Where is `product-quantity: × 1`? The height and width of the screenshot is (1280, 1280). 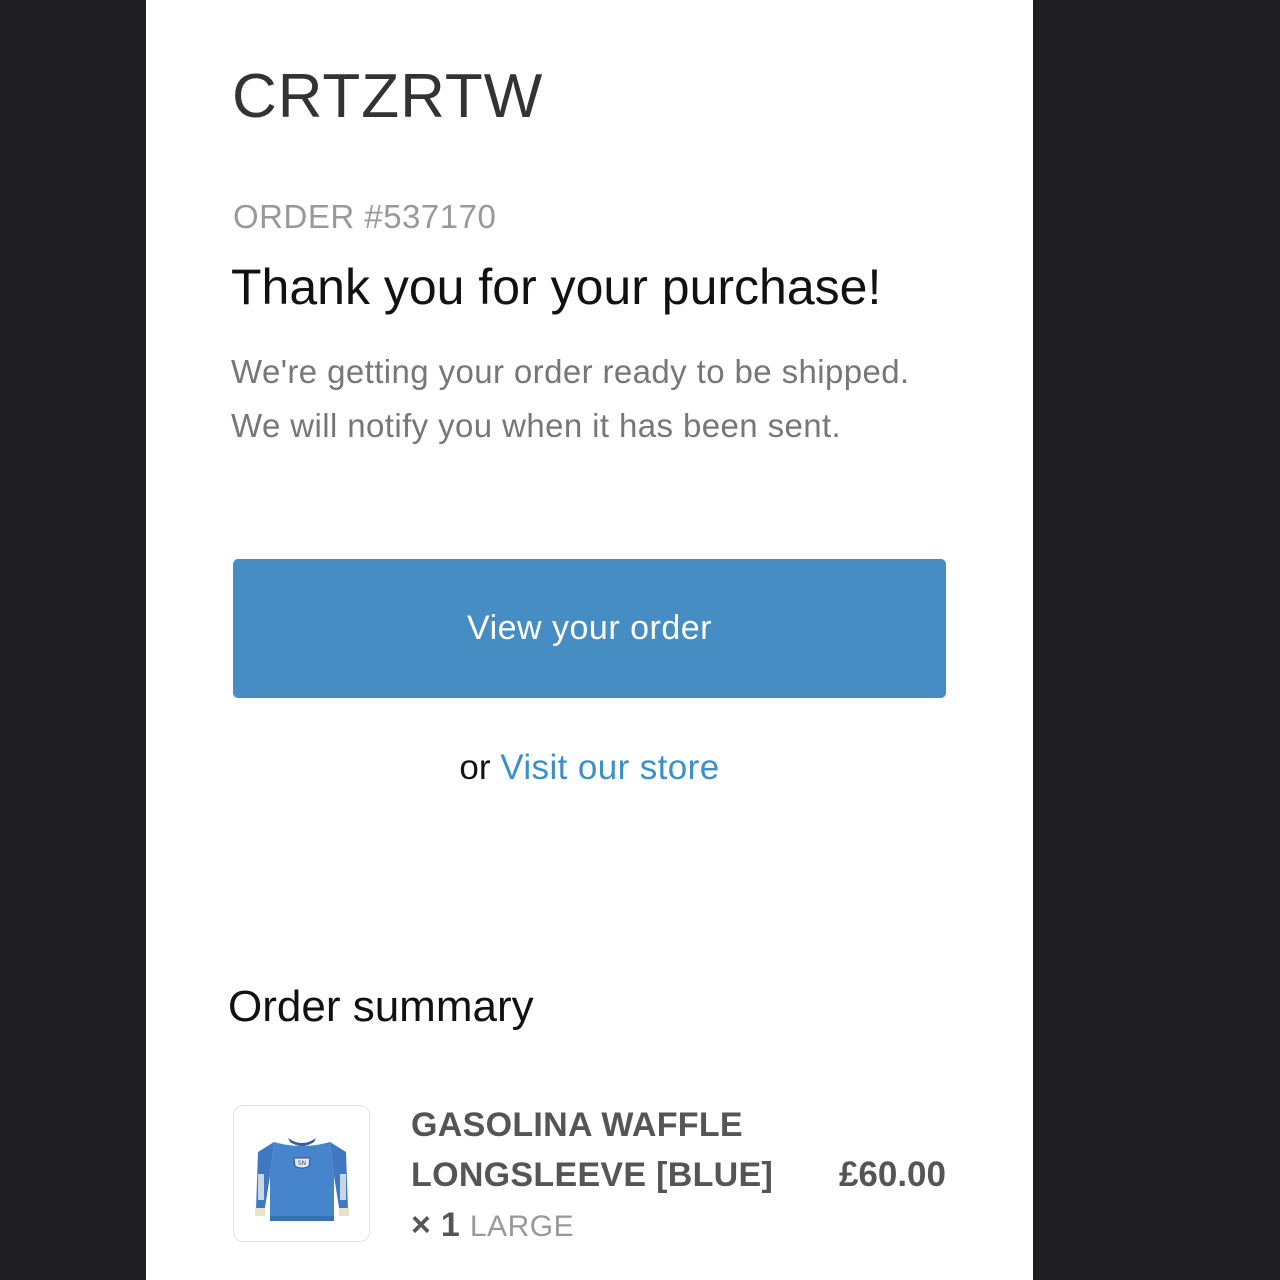
product-quantity: × 1 is located at coordinates (436, 1225).